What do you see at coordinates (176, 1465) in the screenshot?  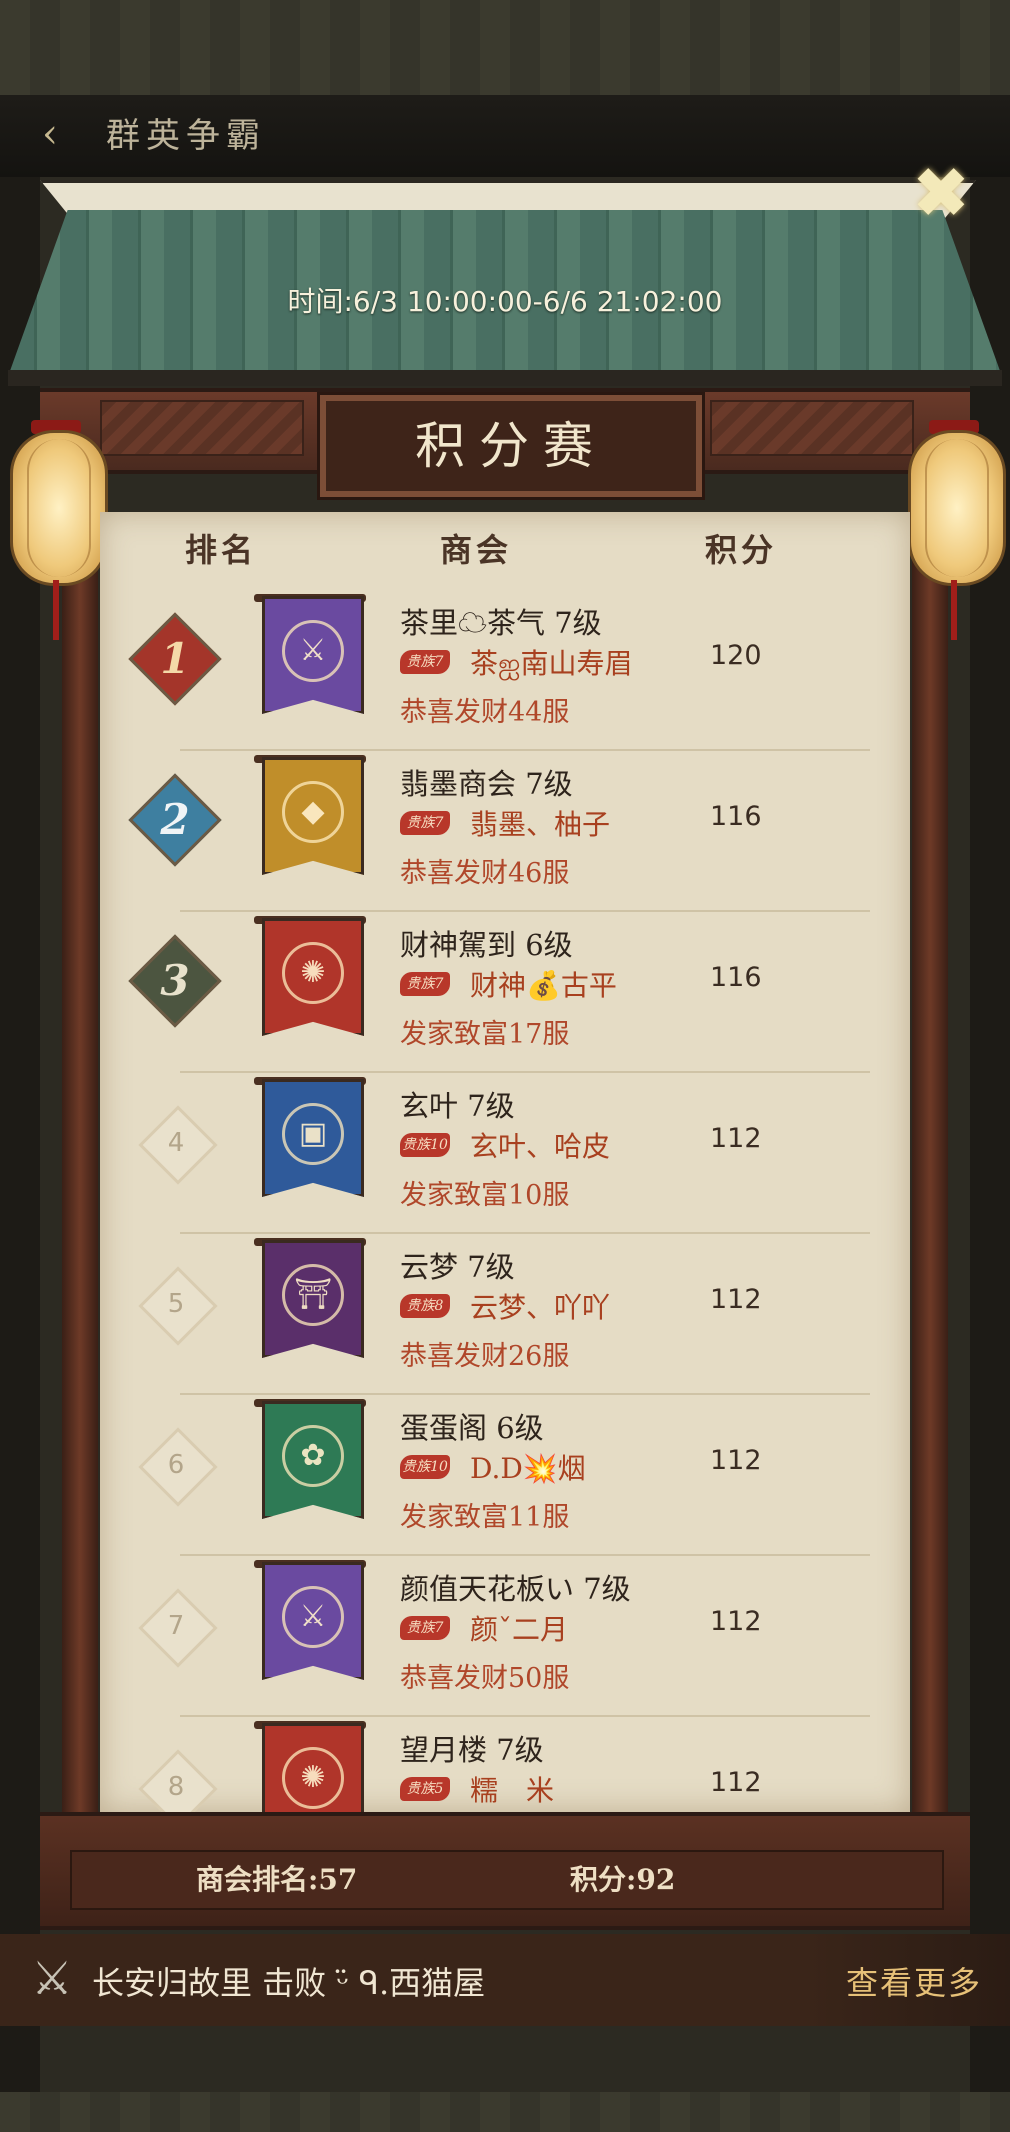 I see `rank-number: 6` at bounding box center [176, 1465].